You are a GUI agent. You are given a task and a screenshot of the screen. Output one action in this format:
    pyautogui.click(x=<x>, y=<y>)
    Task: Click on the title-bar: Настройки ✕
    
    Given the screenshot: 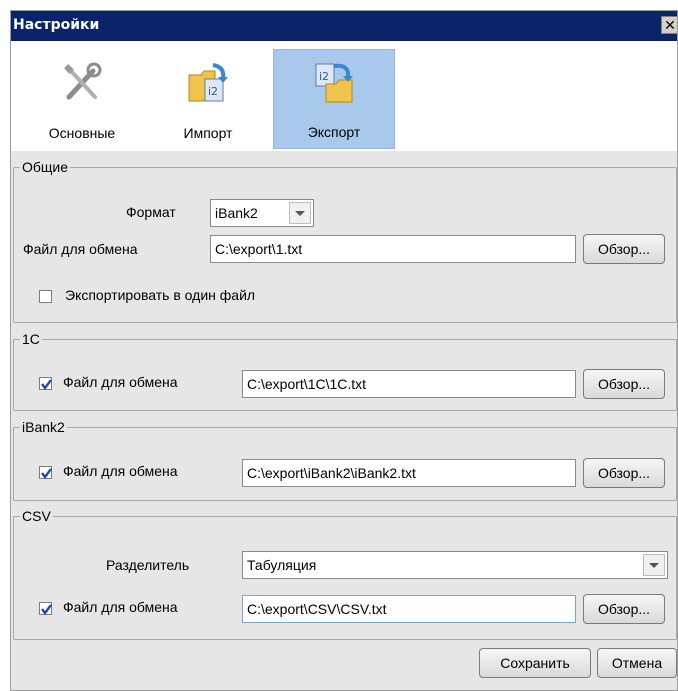 What is the action you would take?
    pyautogui.click(x=344, y=26)
    